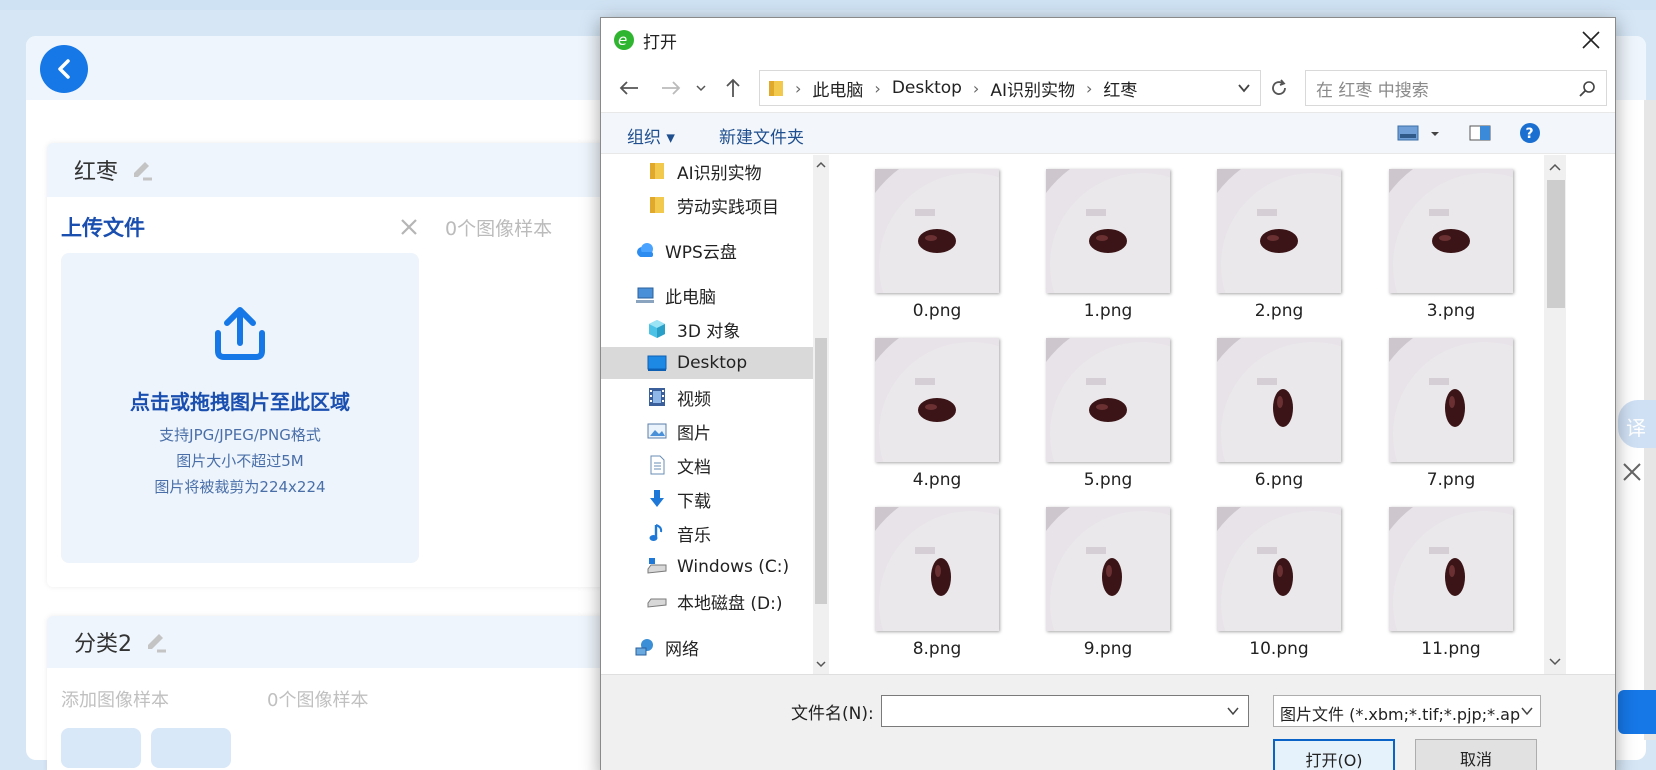 The width and height of the screenshot is (1656, 770). I want to click on file-item: 5.png, so click(1107, 410).